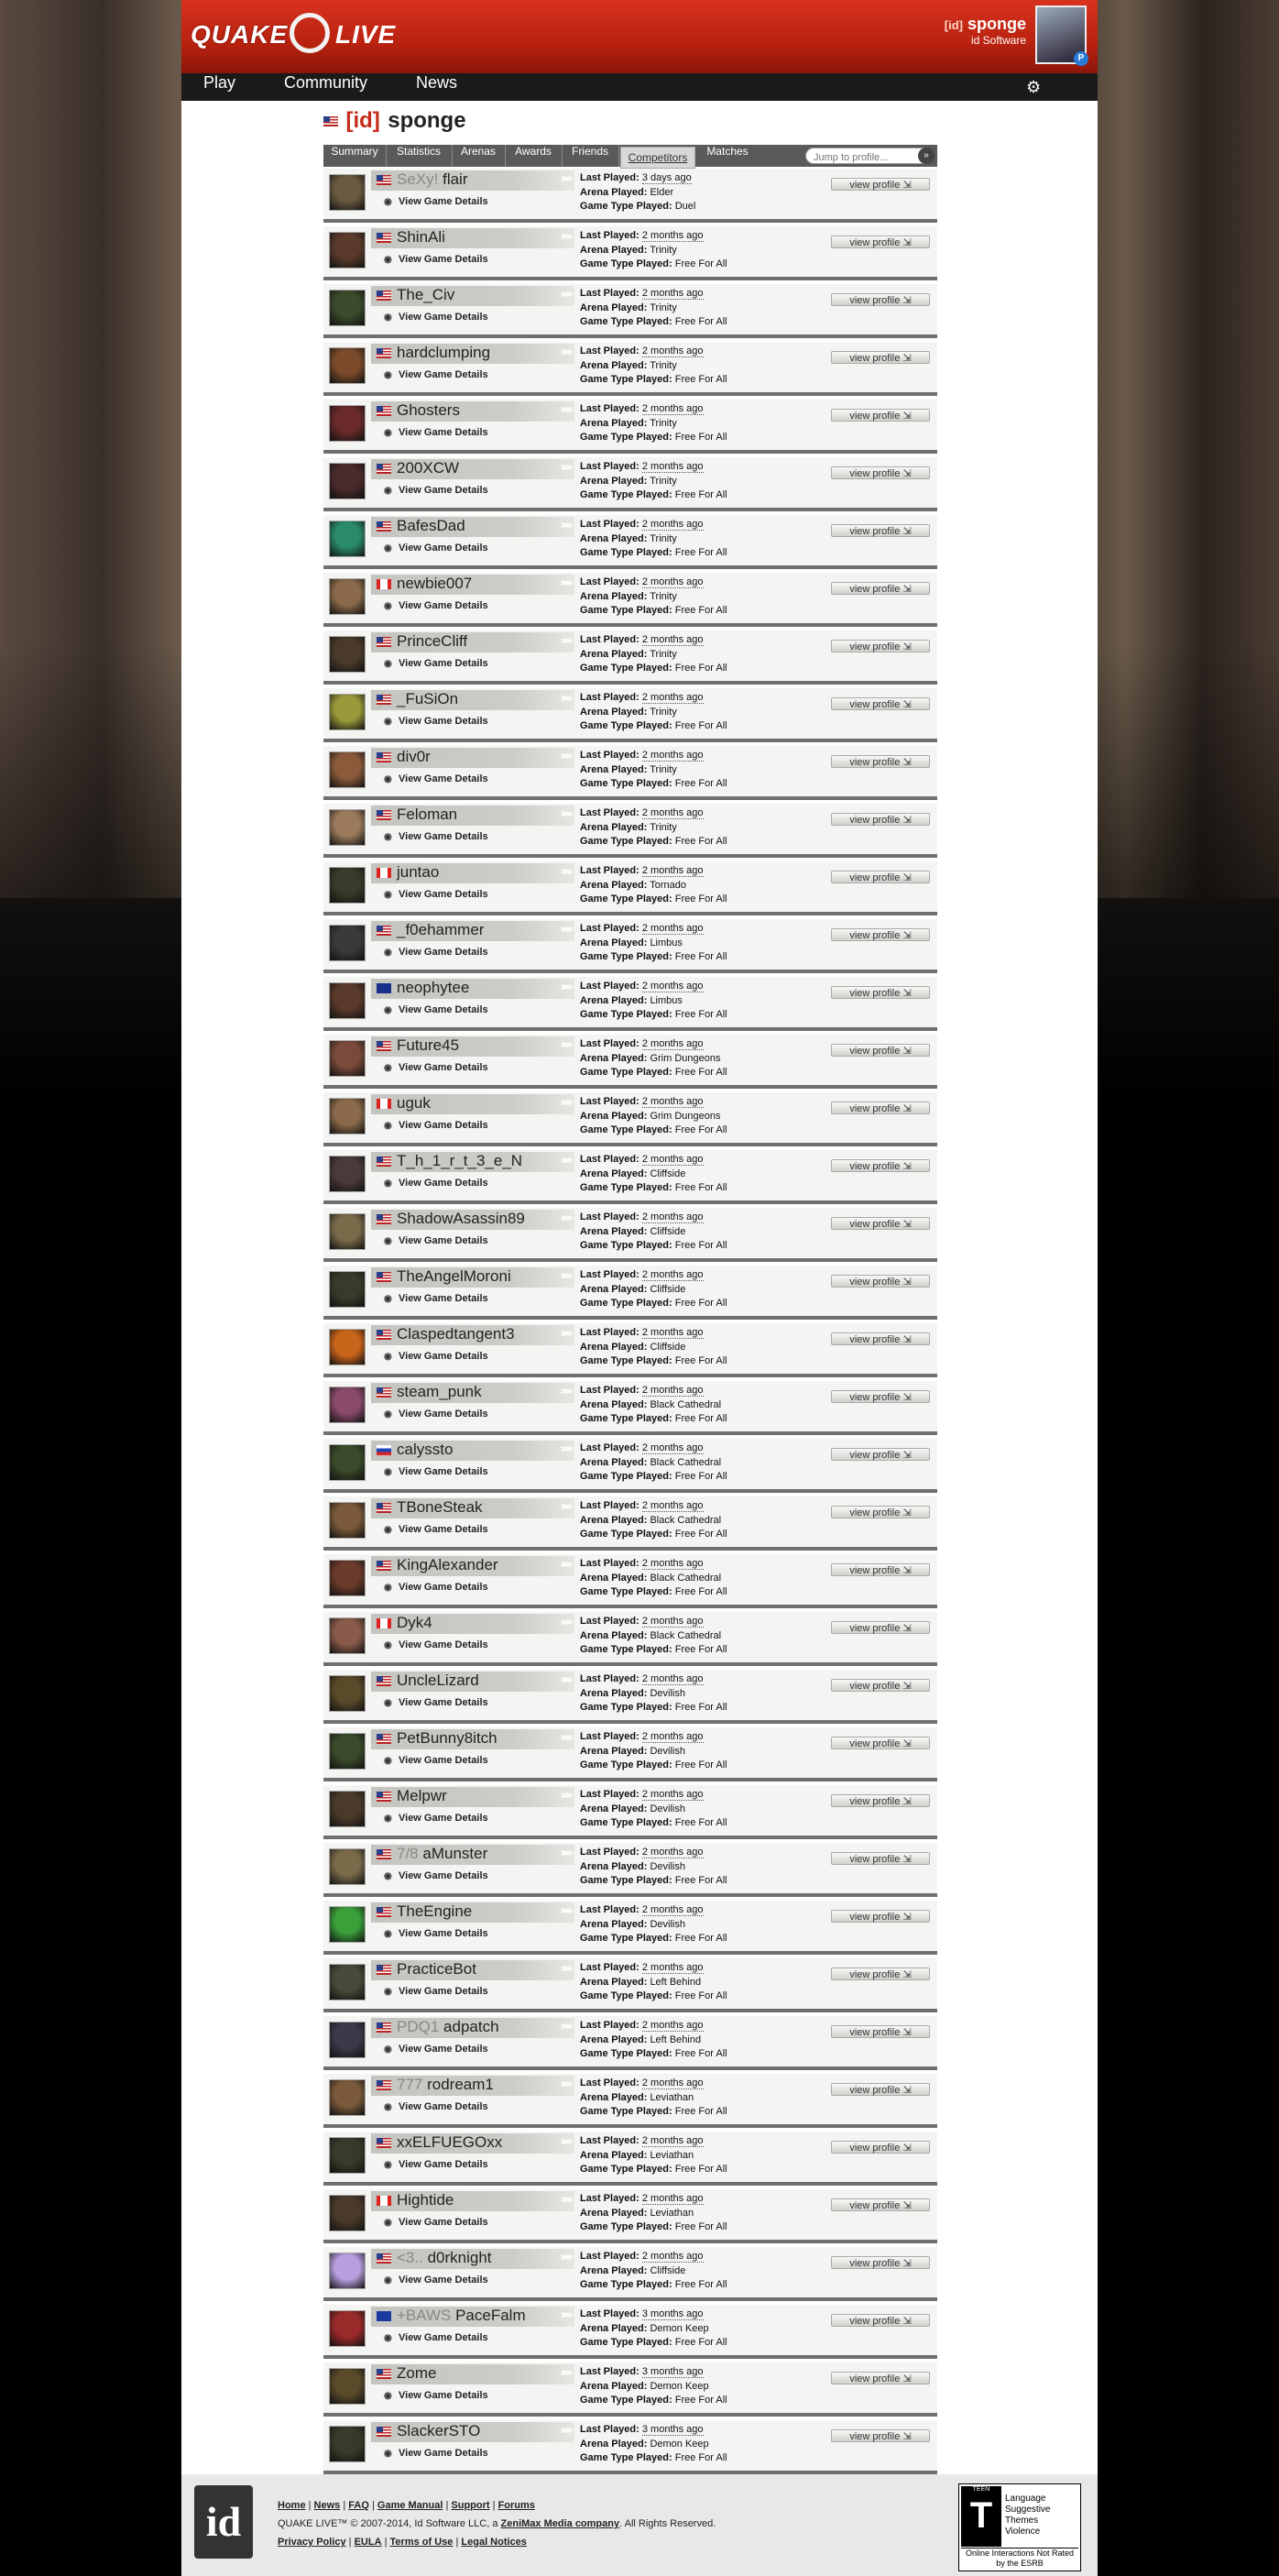 The image size is (1279, 2576). What do you see at coordinates (432, 179) in the screenshot?
I see `player-name: SeXy! flair` at bounding box center [432, 179].